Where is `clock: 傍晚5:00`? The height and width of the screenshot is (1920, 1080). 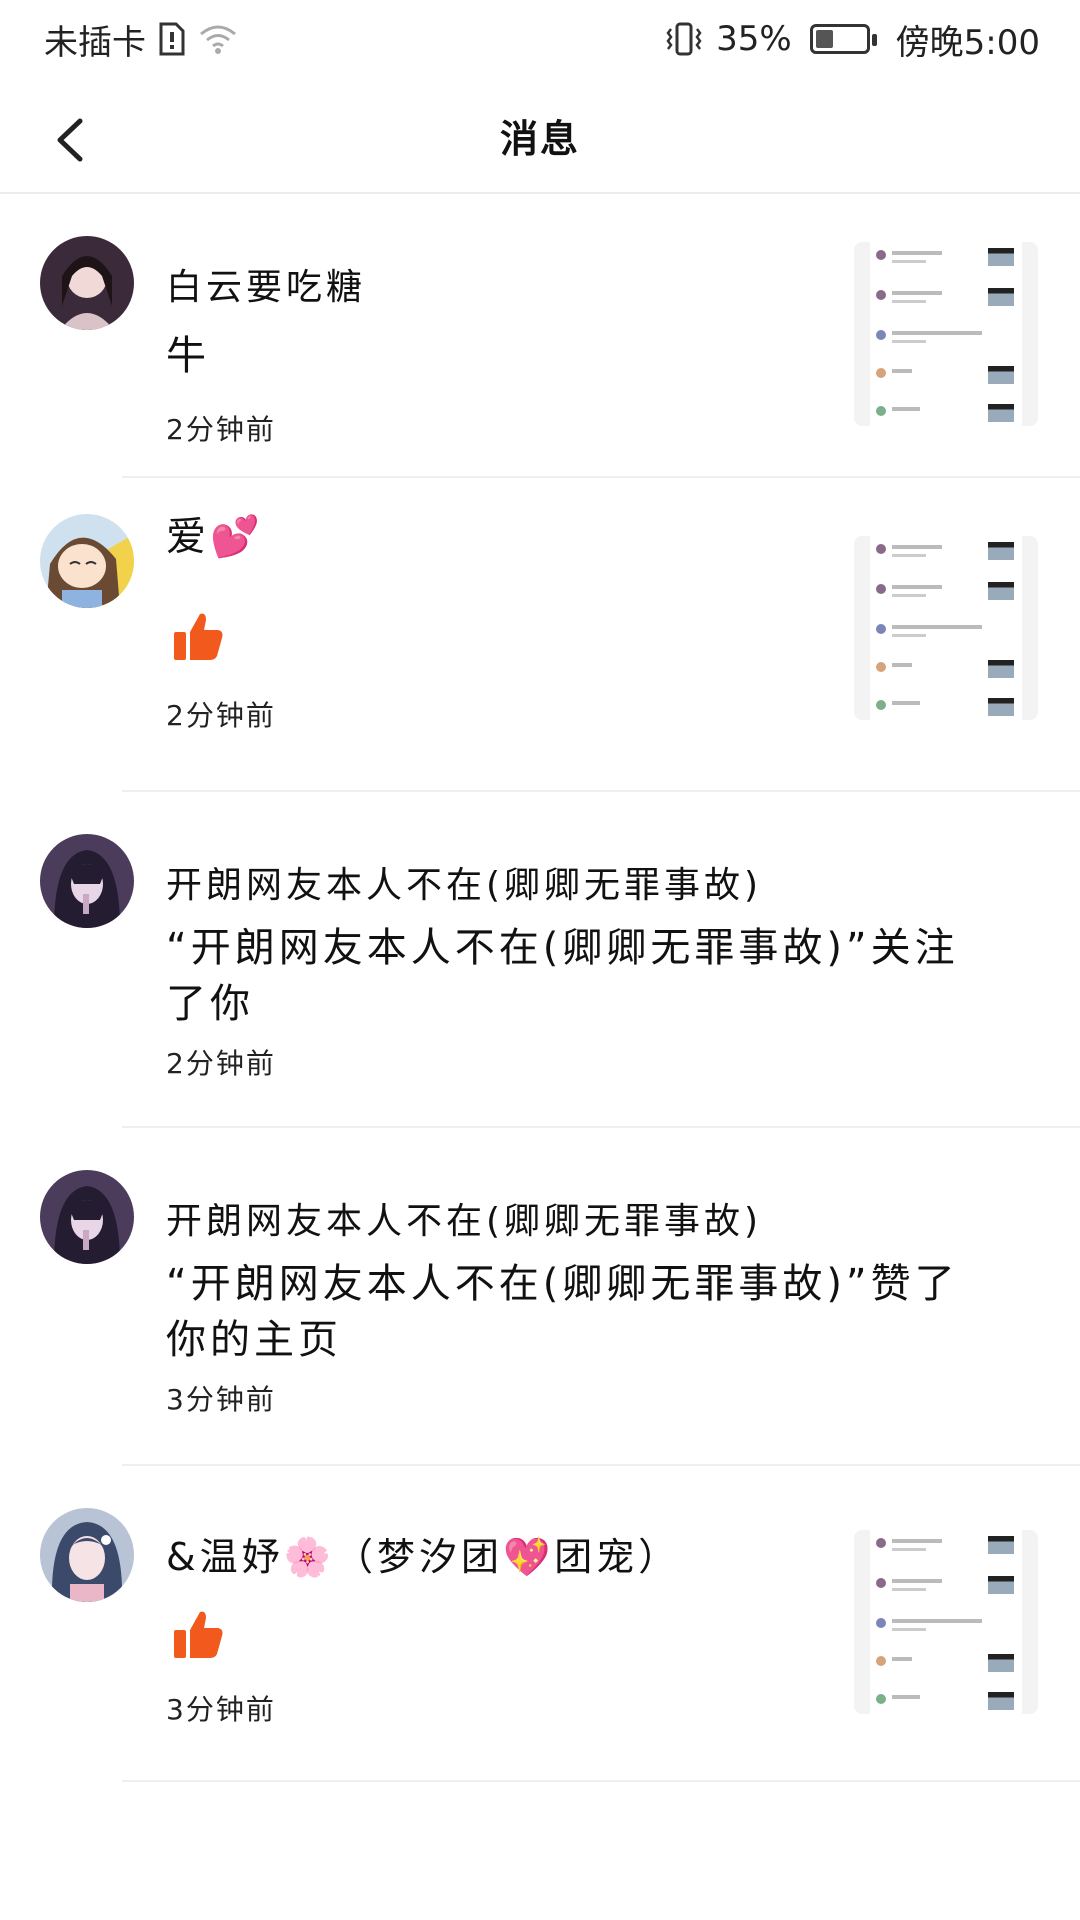
clock: 傍晚5:00 is located at coordinates (967, 42).